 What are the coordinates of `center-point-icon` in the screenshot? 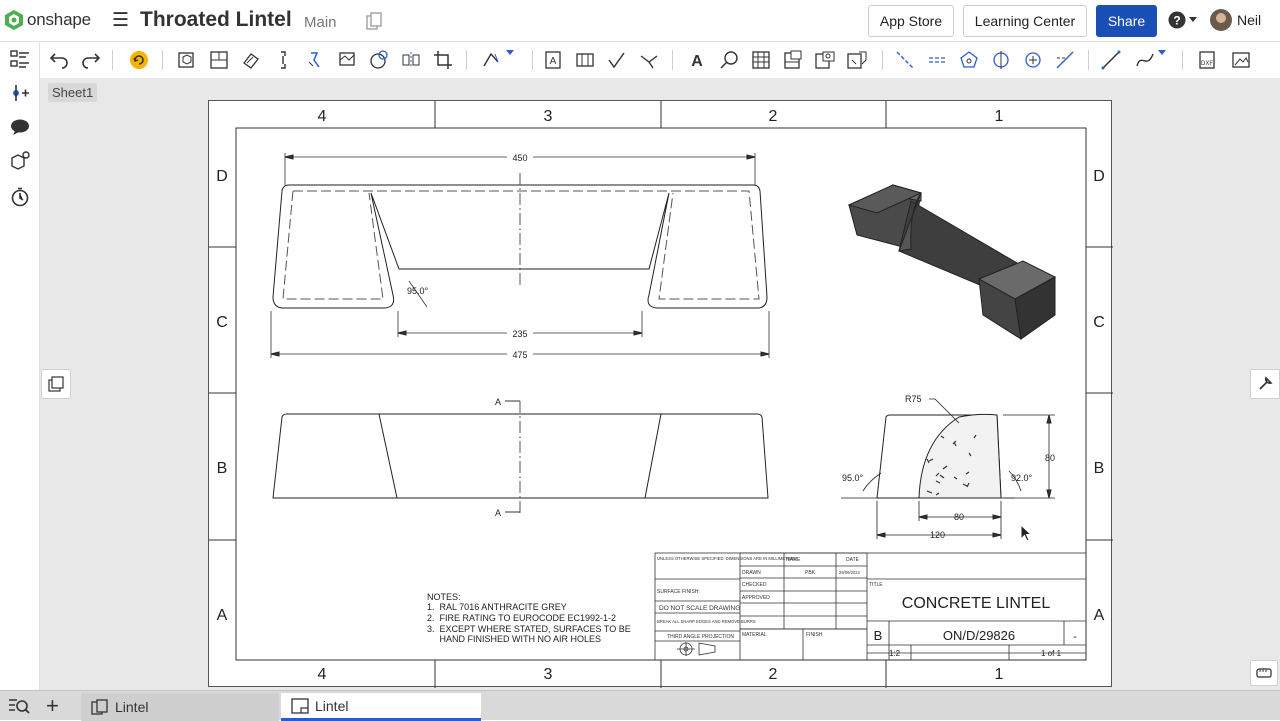 It's located at (1033, 60).